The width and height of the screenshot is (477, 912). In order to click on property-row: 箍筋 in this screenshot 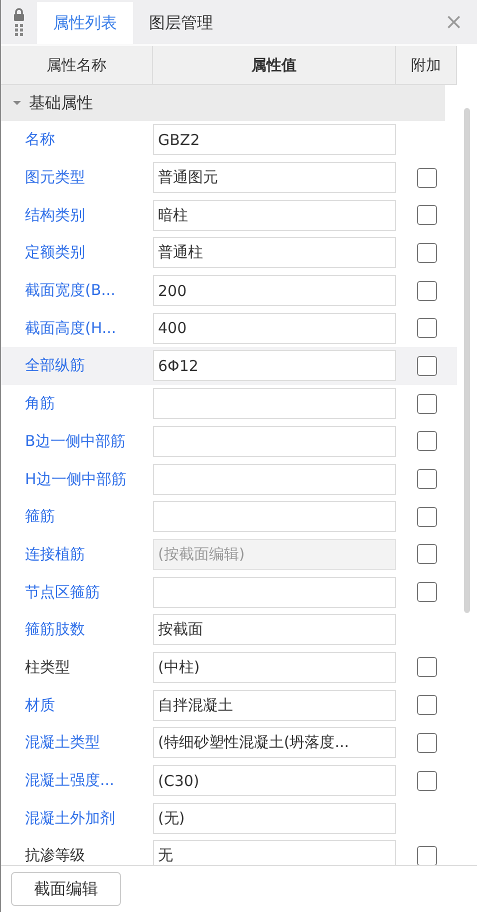, I will do `click(229, 517)`.